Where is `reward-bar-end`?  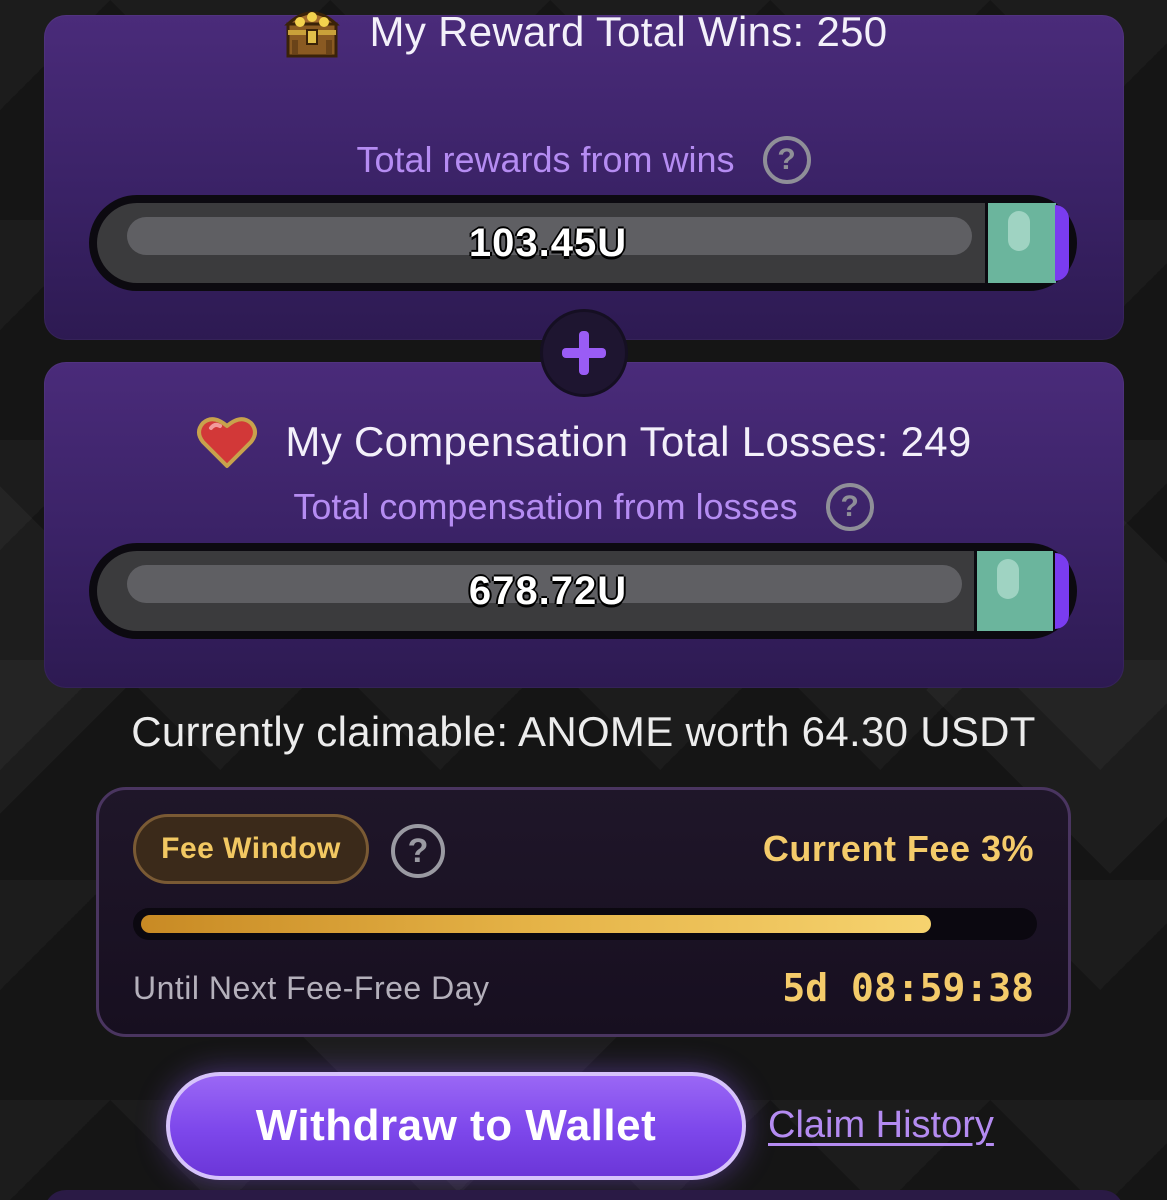
reward-bar-end is located at coordinates (1062, 243).